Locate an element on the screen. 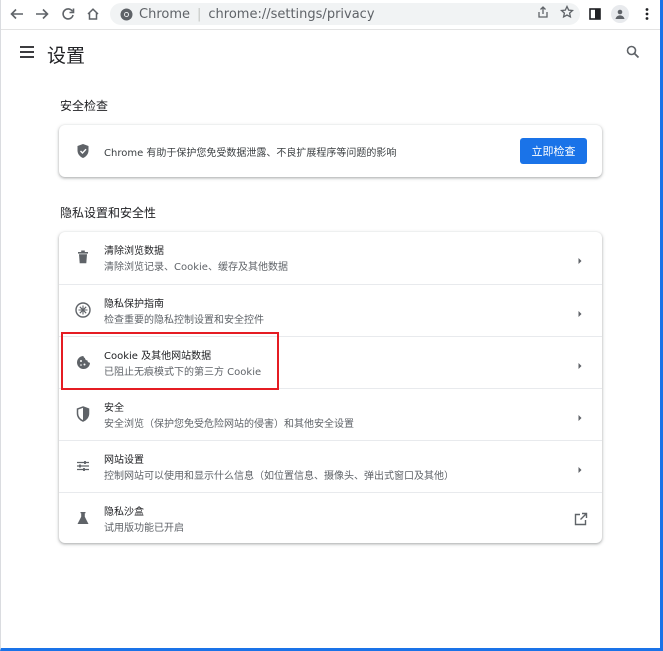 This screenshot has width=663, height=651. side-panel-icon is located at coordinates (595, 14).